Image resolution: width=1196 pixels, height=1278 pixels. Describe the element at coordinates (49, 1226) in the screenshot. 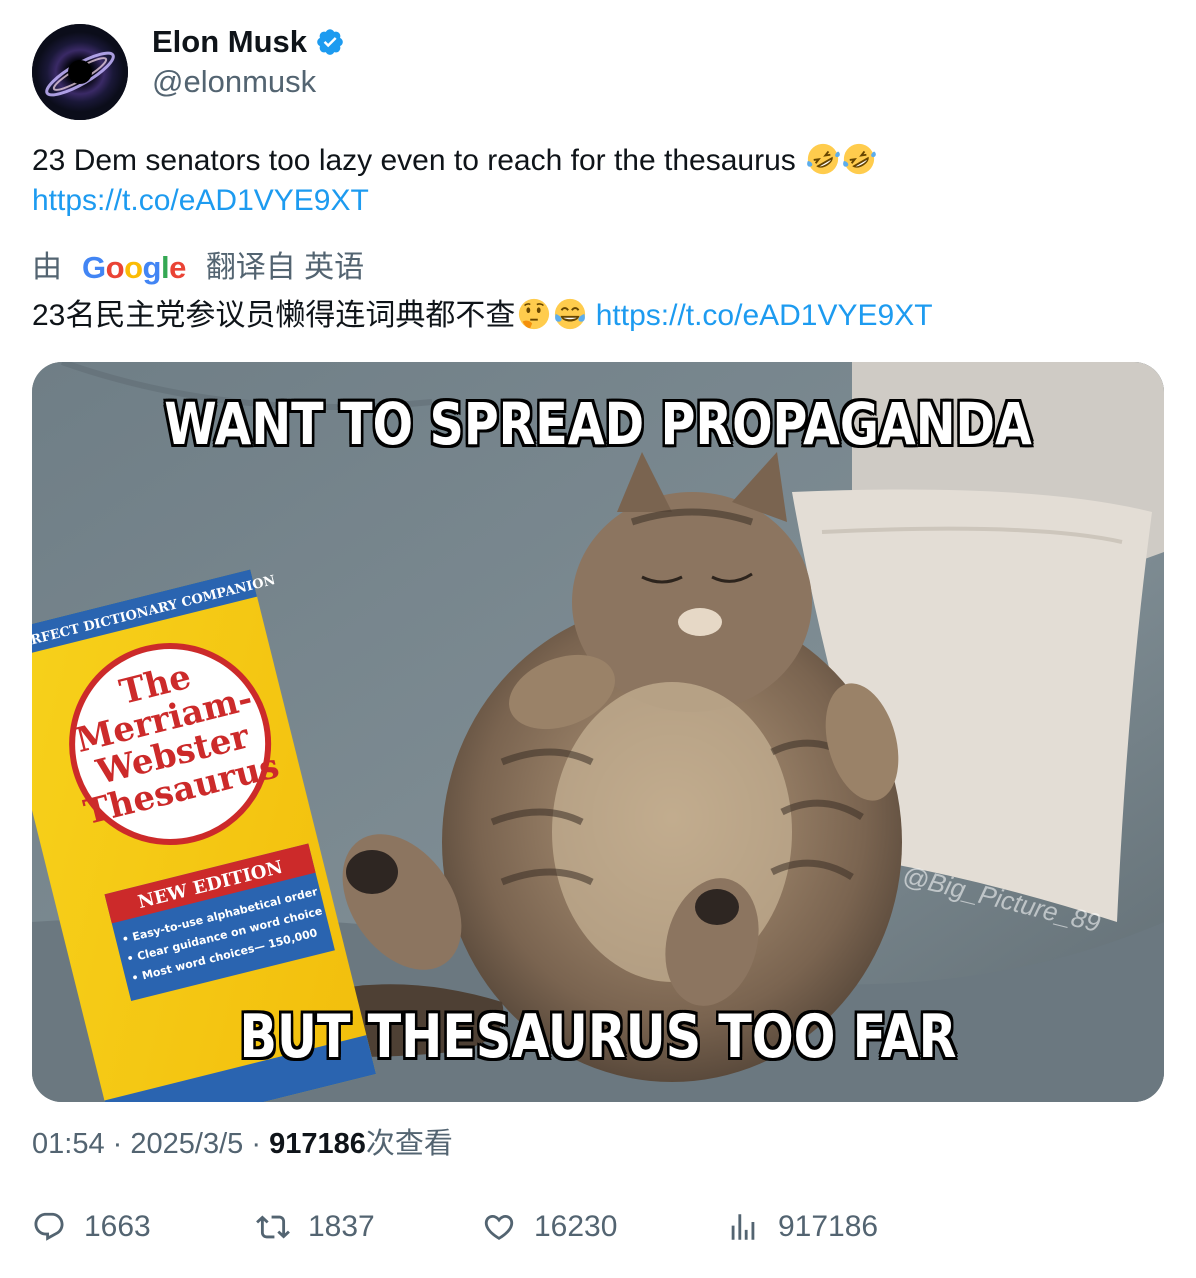

I see `reply-icon` at that location.